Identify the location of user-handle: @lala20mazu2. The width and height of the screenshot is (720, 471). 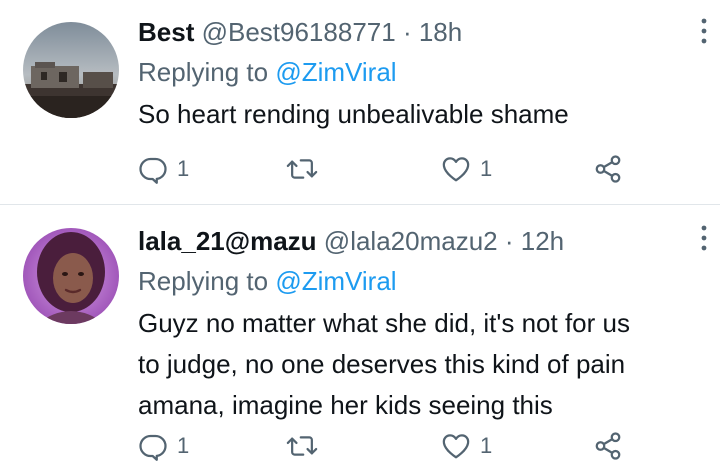
(411, 241).